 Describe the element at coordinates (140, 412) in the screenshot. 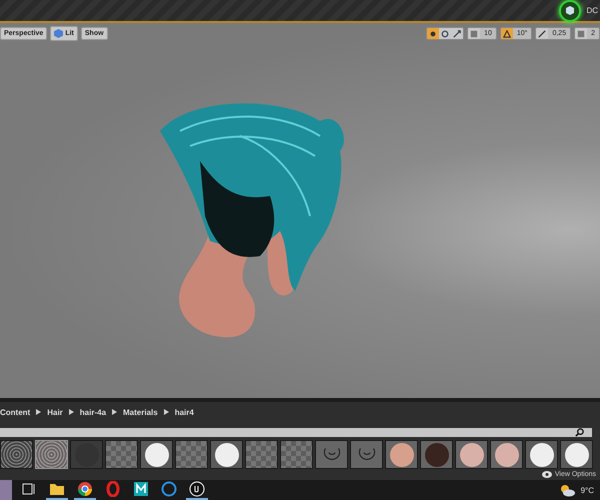

I see `breadcrumb-item: Materials` at that location.